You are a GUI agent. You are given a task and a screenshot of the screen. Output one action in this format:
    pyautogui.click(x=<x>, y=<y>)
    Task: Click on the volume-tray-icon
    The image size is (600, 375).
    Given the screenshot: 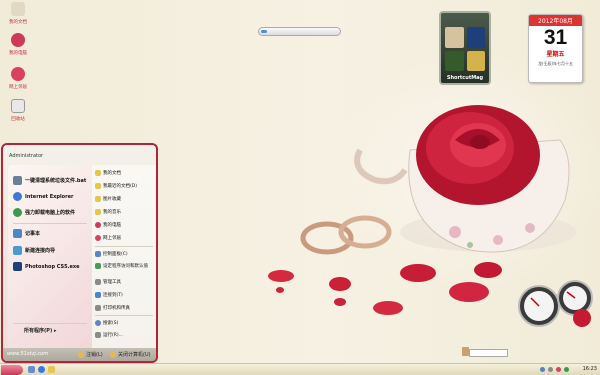 What is the action you would take?
    pyautogui.click(x=550, y=369)
    